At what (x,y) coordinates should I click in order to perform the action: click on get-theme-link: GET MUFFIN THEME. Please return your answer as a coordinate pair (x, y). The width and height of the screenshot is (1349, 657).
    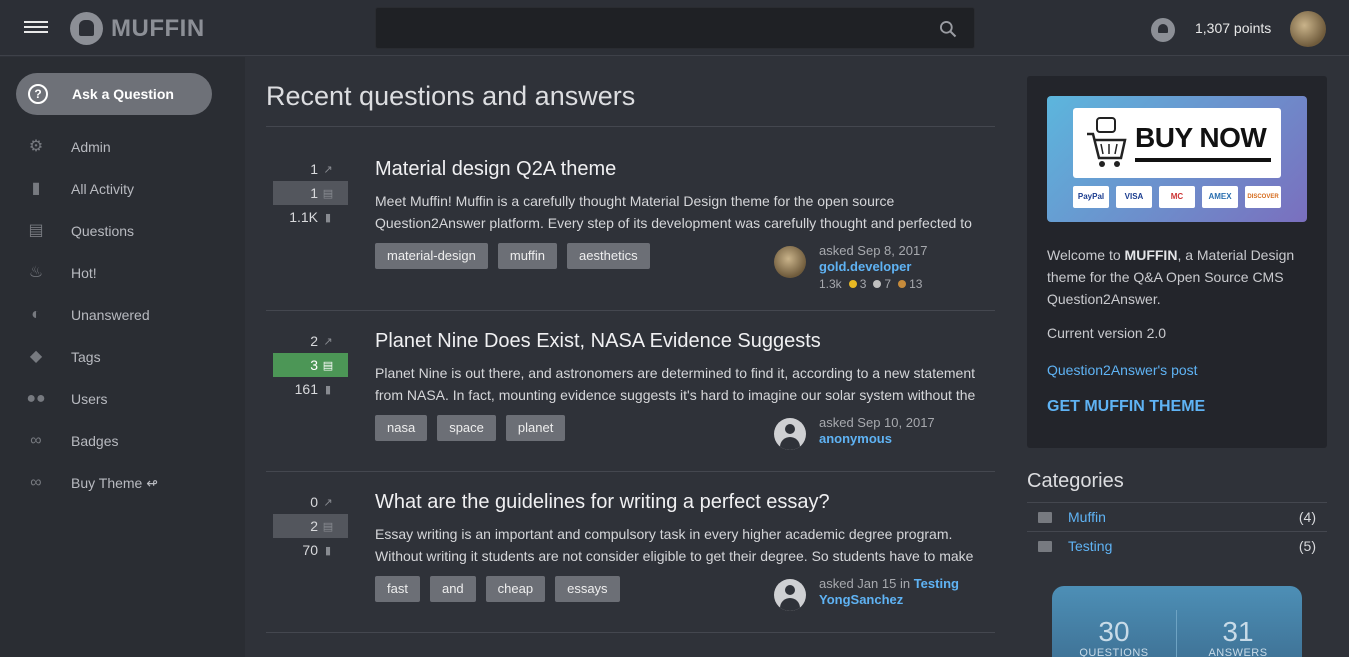
    Looking at the image, I should click on (1126, 407).